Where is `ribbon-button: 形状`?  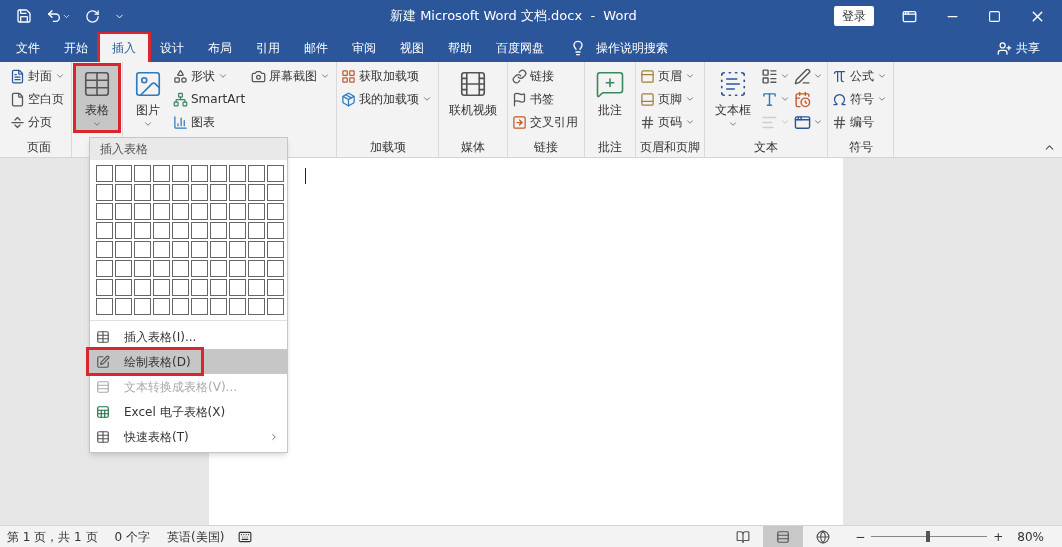
ribbon-button: 形状 is located at coordinates (210, 76).